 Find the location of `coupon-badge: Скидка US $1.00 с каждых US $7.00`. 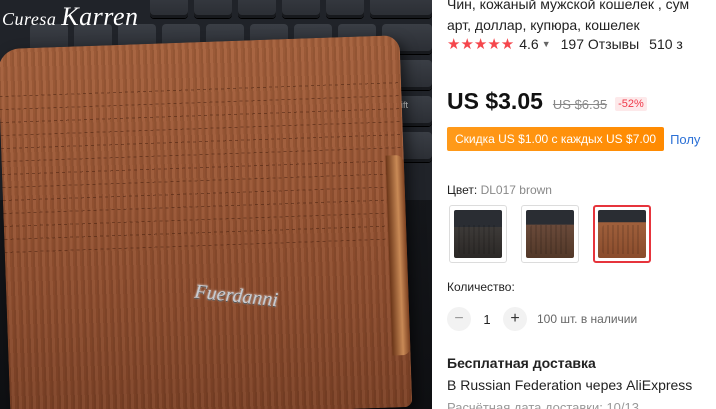

coupon-badge: Скидка US $1.00 с каждых US $7.00 is located at coordinates (556, 139).